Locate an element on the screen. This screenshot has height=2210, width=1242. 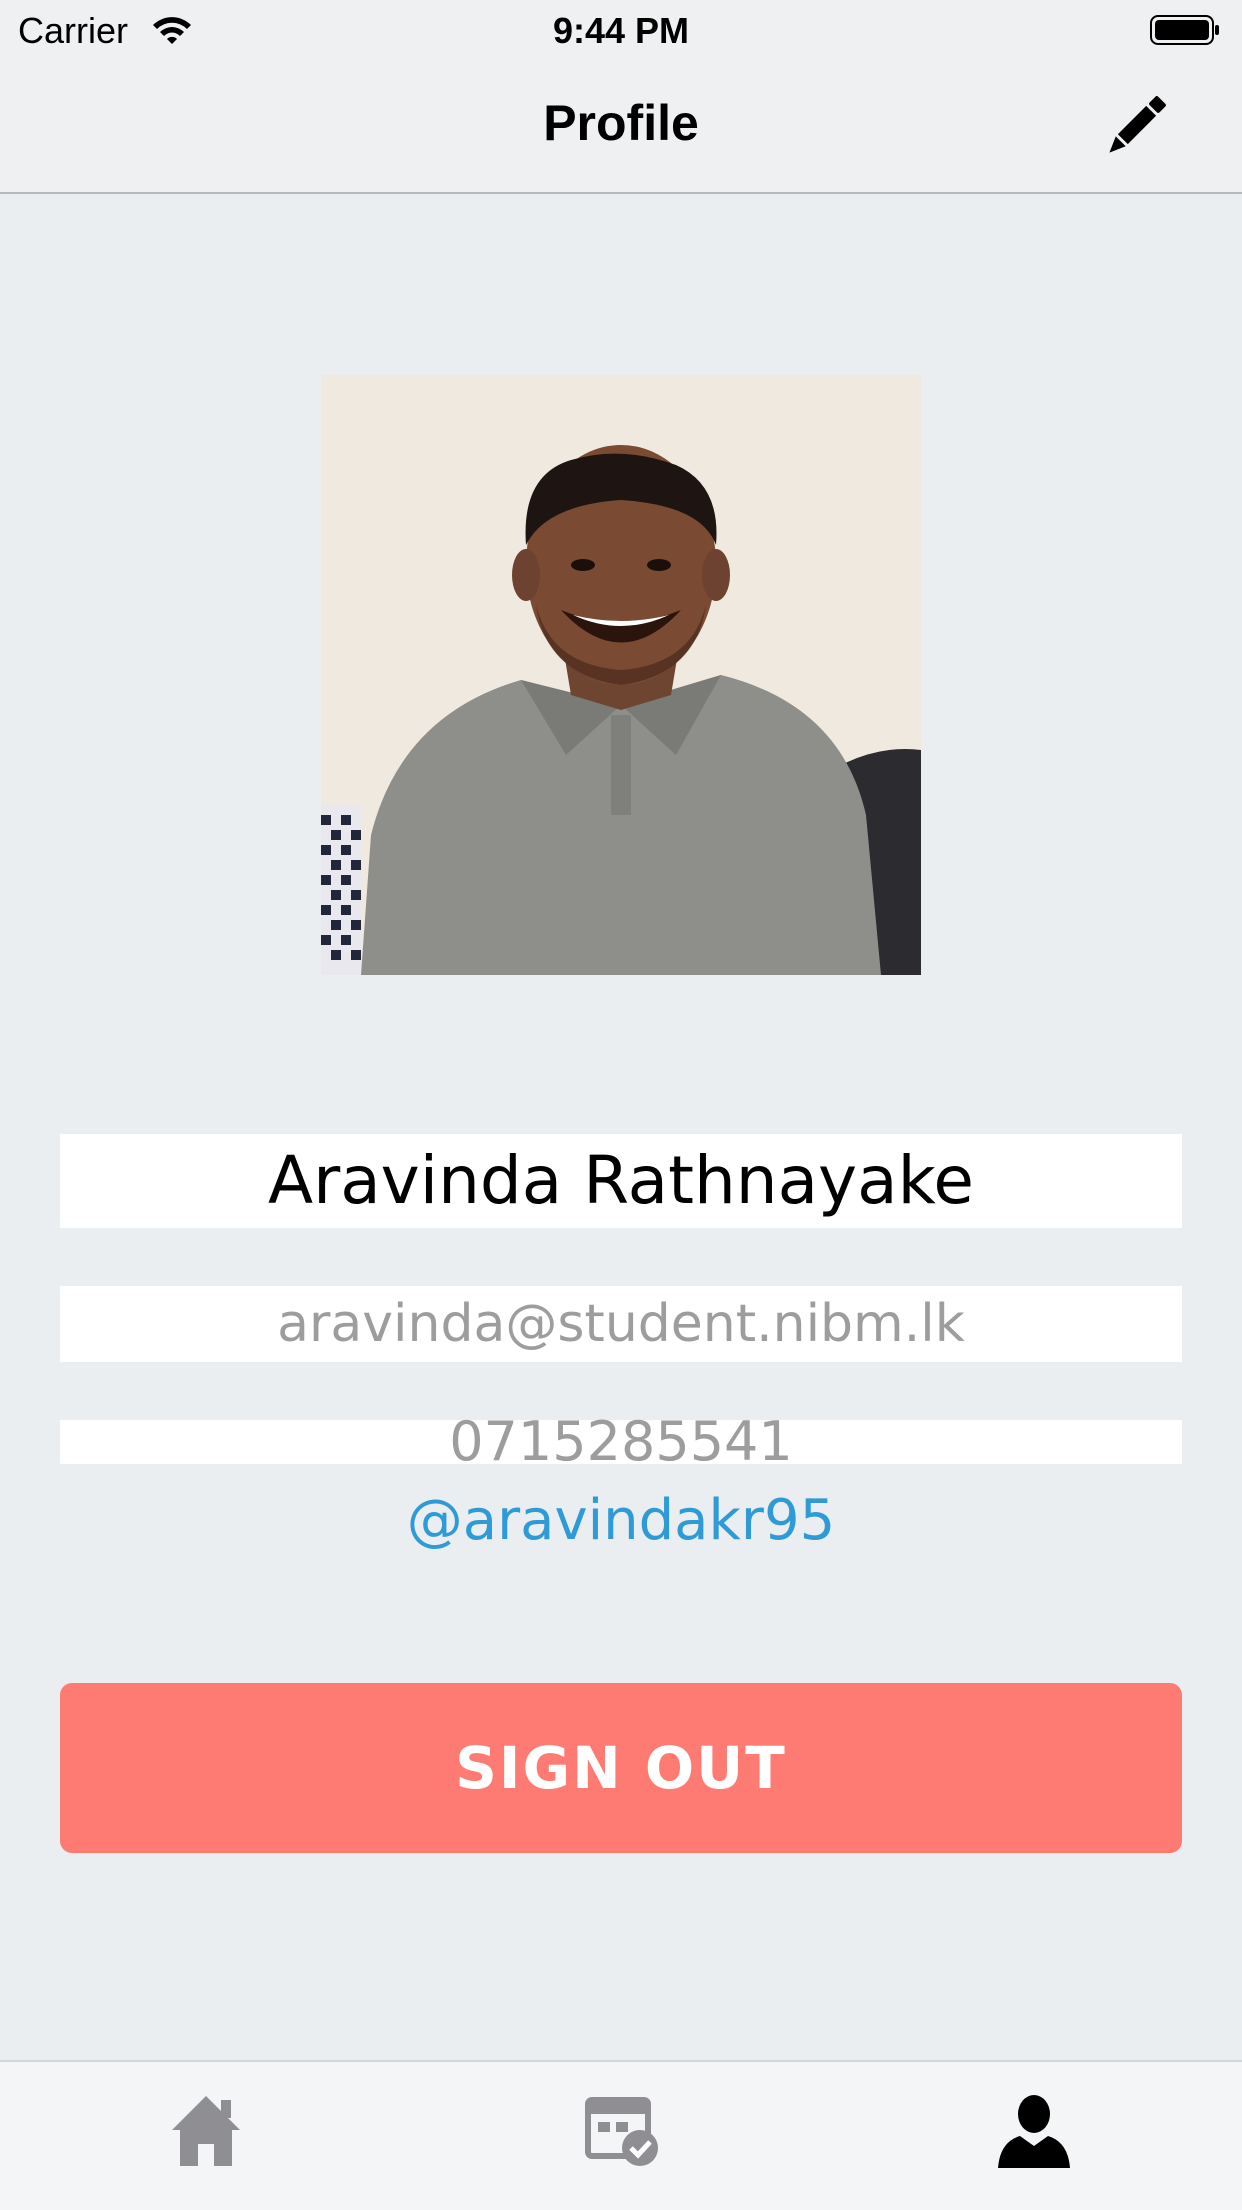
person-icon is located at coordinates (1034, 2131).